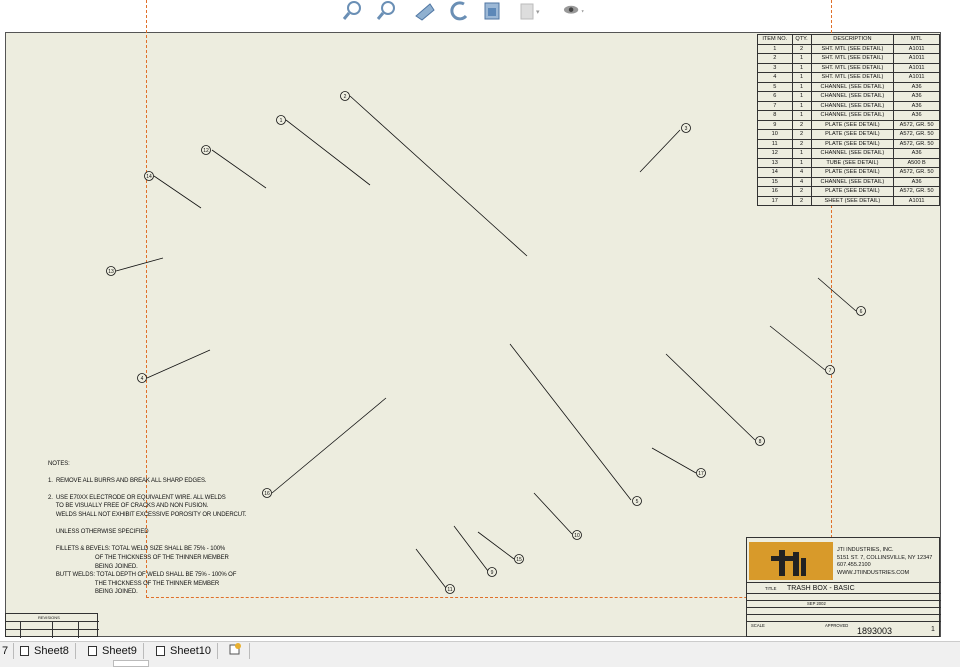 This screenshot has width=960, height=667. What do you see at coordinates (775, 48) in the screenshot?
I see `bom-item-no: 1` at bounding box center [775, 48].